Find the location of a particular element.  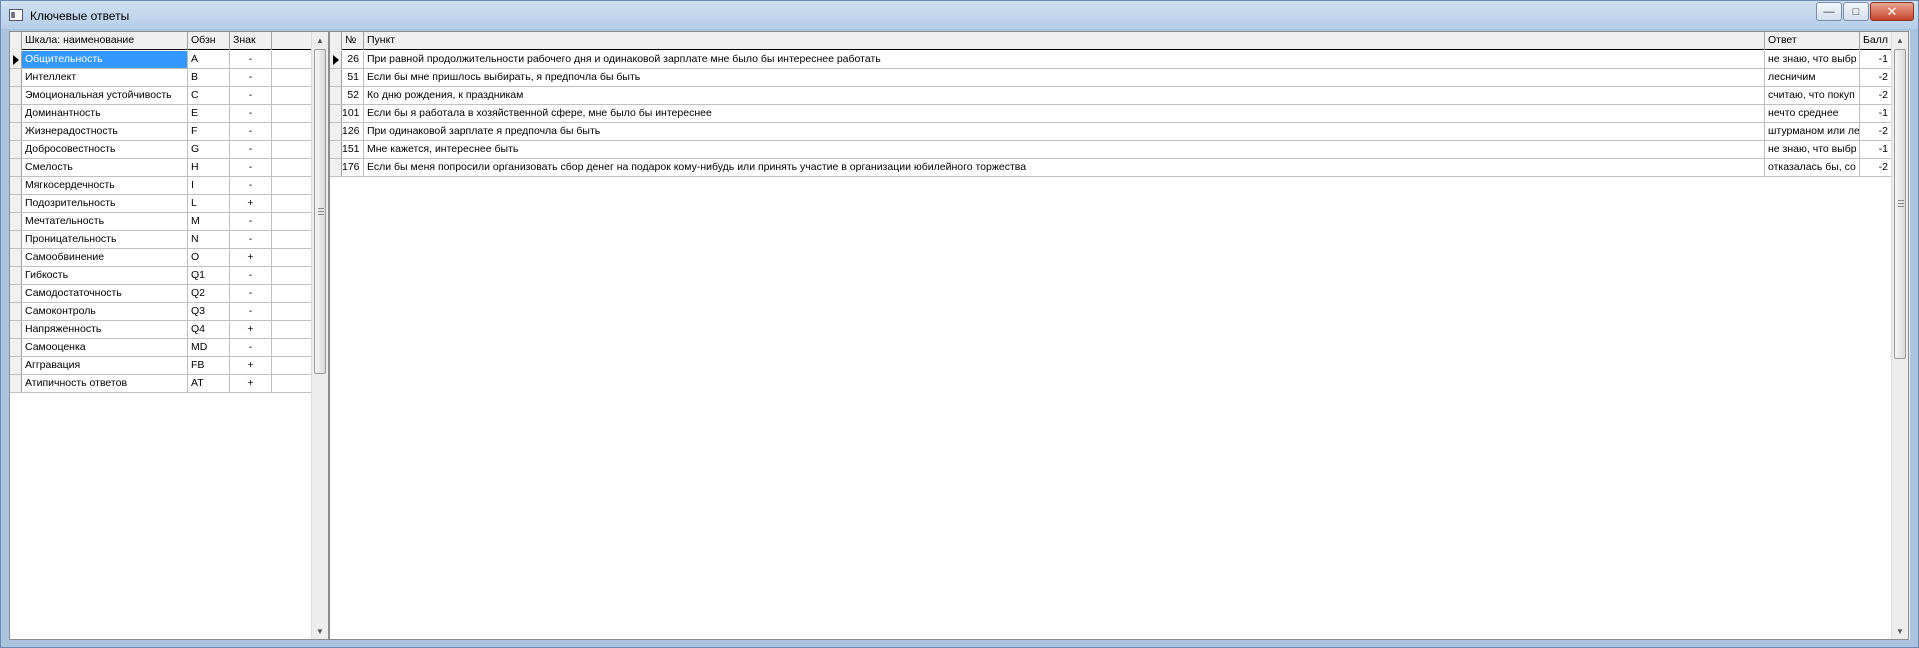

item-num: 101 is located at coordinates (353, 113).